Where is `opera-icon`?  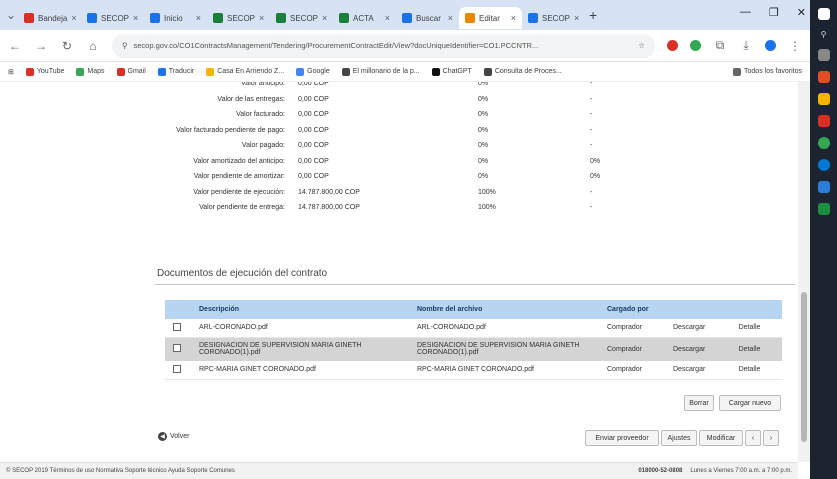 opera-icon is located at coordinates (823, 77).